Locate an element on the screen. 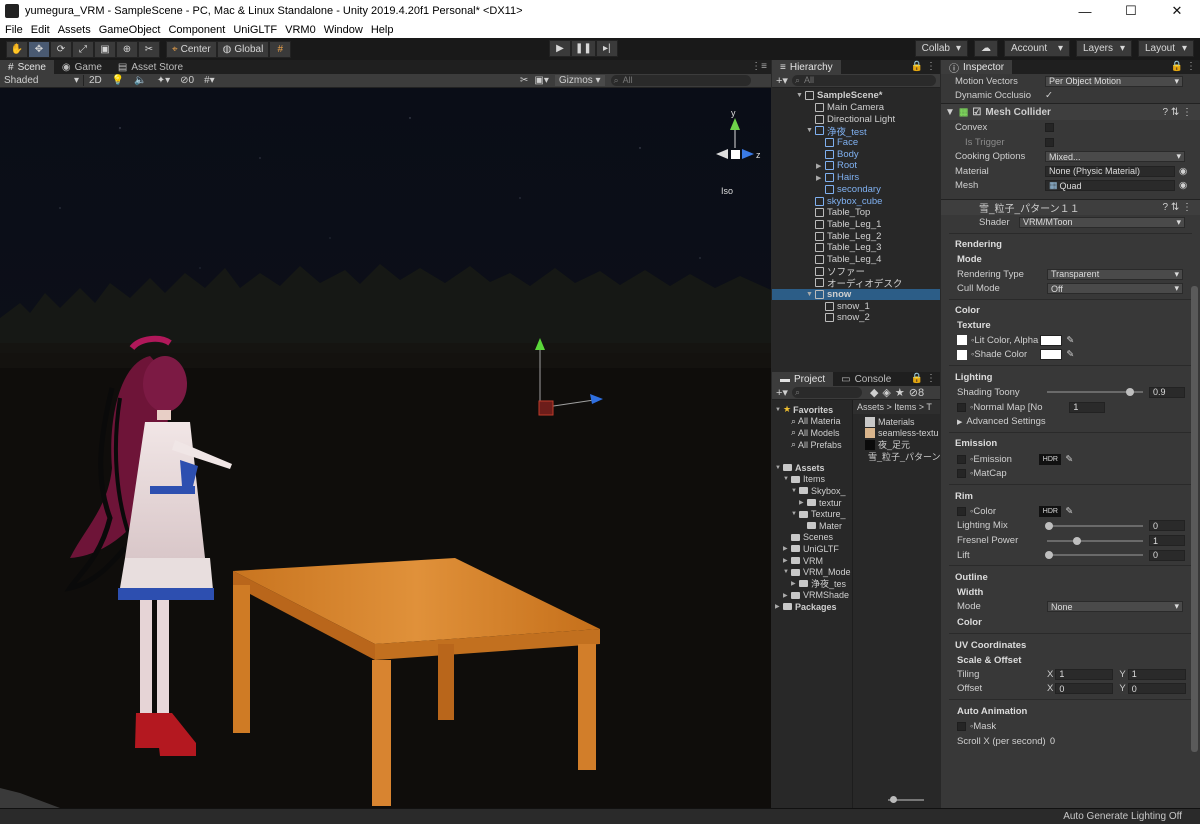 Image resolution: width=1200 pixels, height=824 pixels. hierarchy-item: Table_Top is located at coordinates (856, 213).